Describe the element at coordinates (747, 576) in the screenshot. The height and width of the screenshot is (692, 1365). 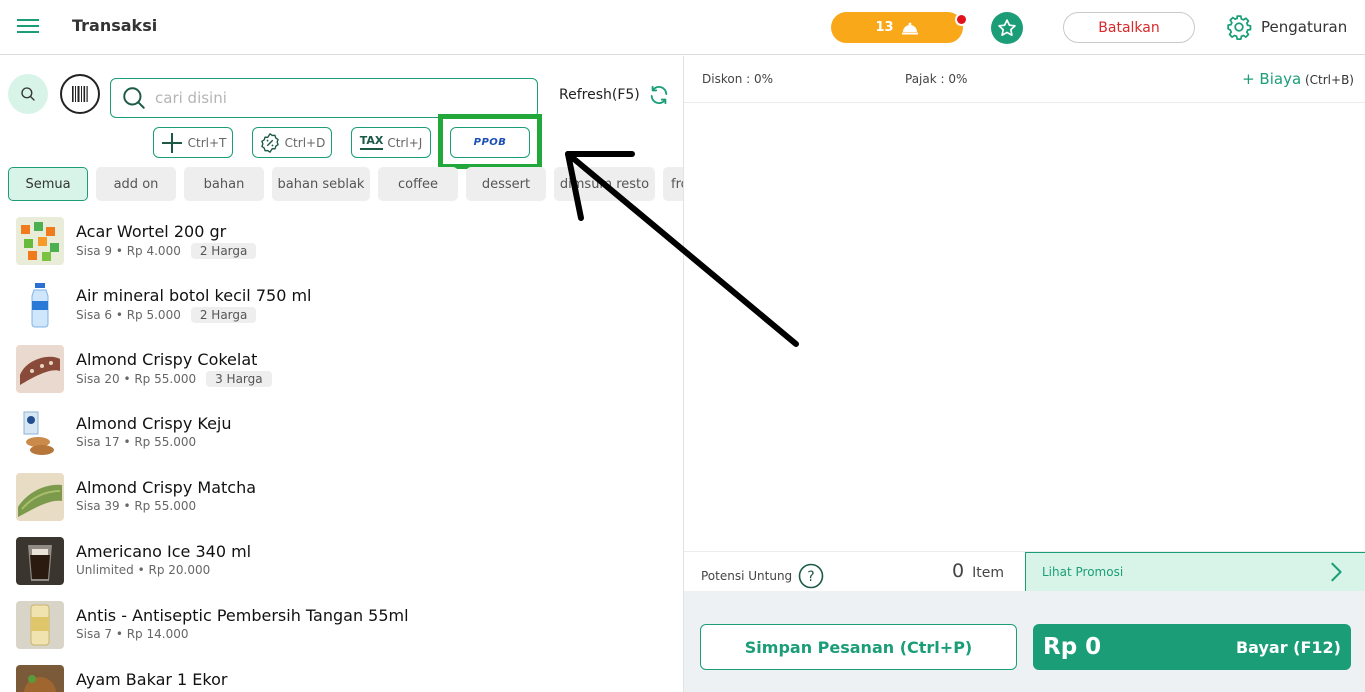
I see `profit-potential-label: Potensi Untung` at that location.